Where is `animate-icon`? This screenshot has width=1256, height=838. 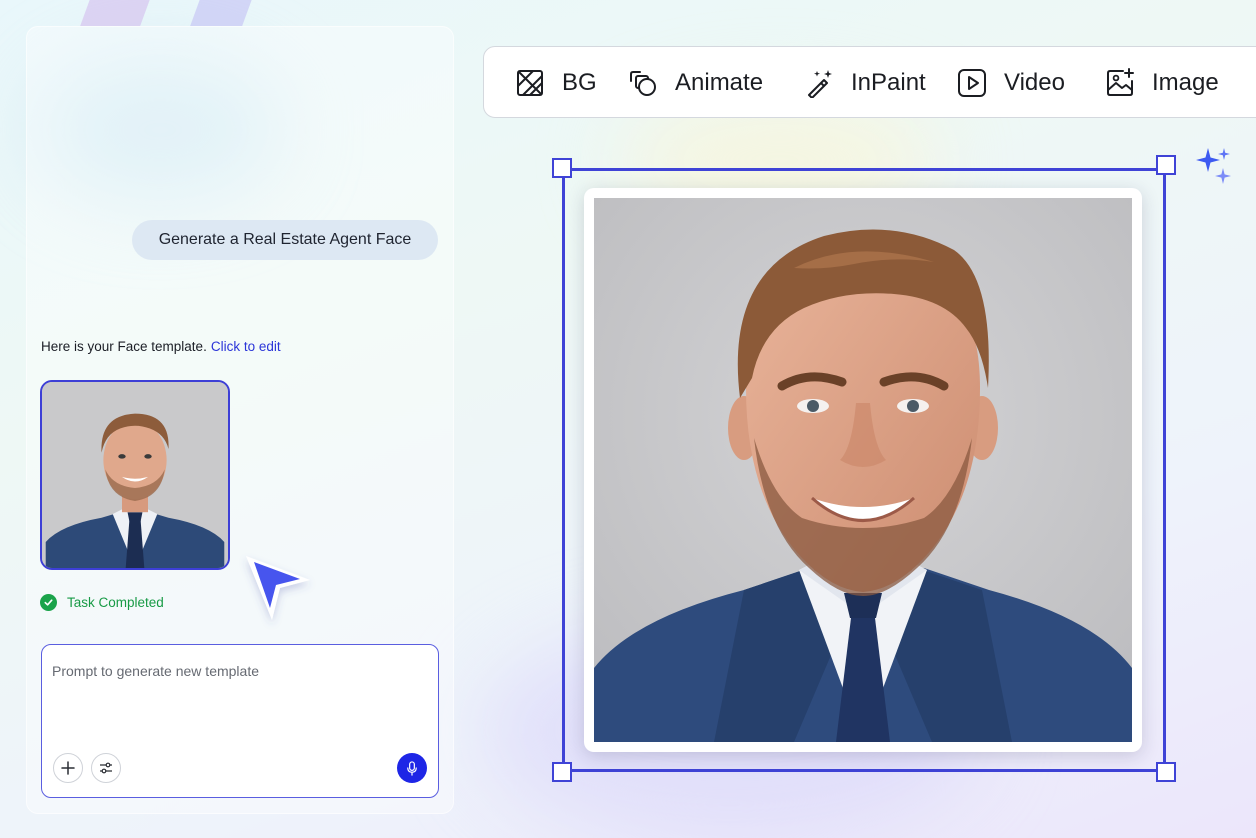 animate-icon is located at coordinates (643, 83).